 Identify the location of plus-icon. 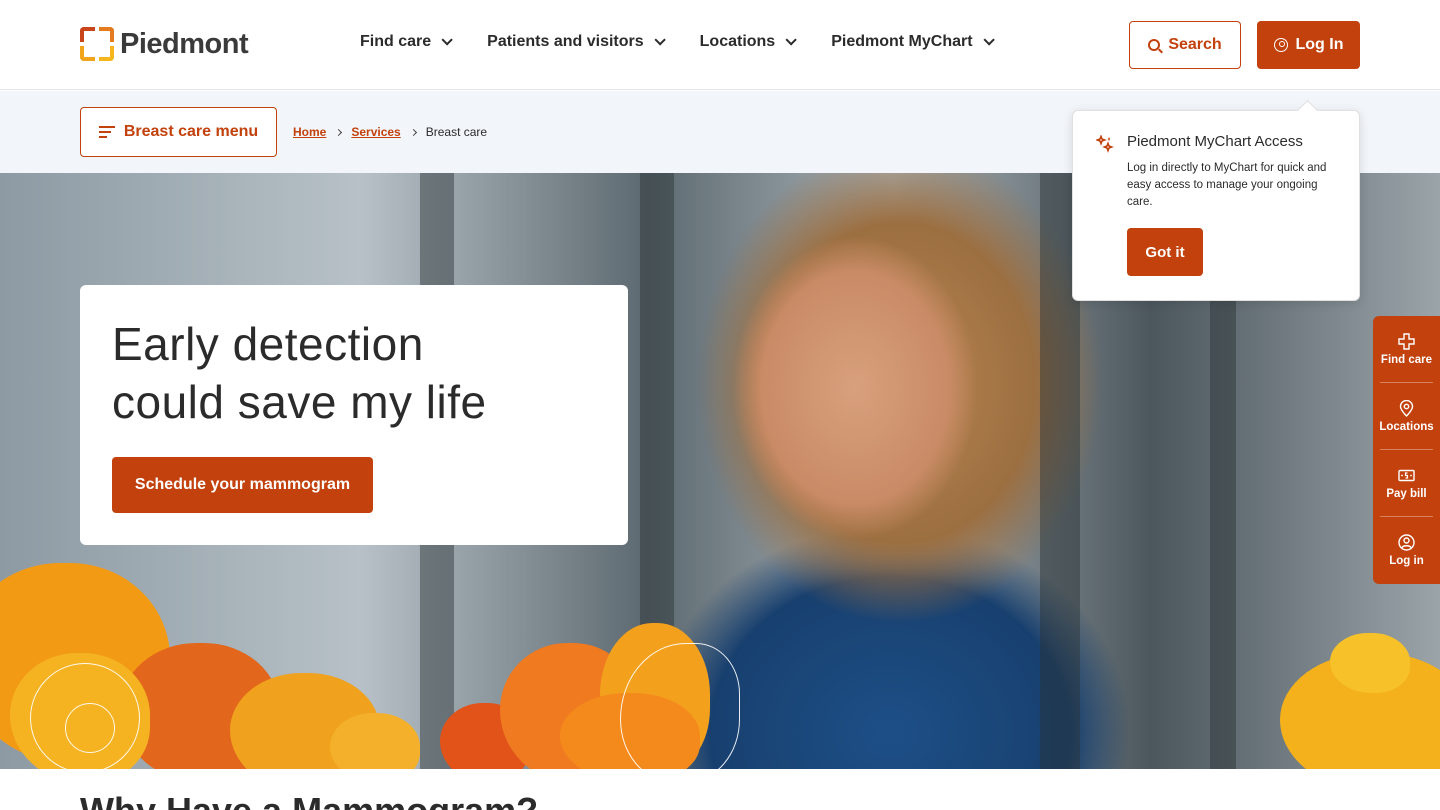
(1406, 341).